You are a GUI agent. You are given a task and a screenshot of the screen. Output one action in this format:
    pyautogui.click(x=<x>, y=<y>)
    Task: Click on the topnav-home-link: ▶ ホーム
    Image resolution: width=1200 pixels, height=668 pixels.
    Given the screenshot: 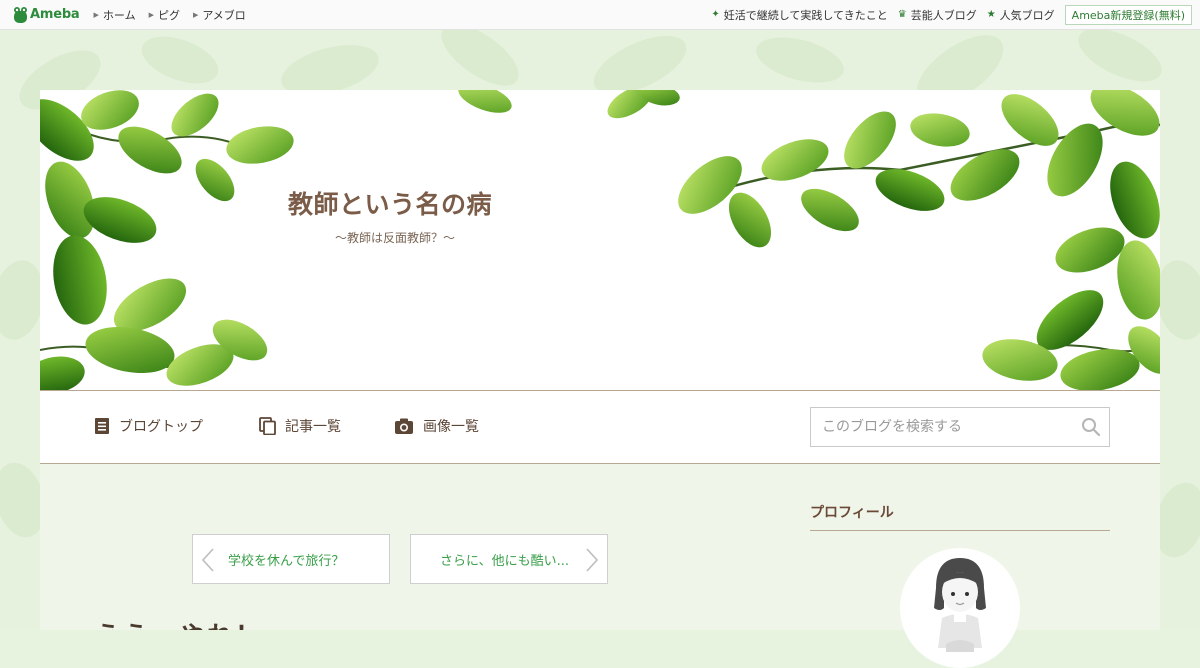 What is the action you would take?
    pyautogui.click(x=115, y=15)
    